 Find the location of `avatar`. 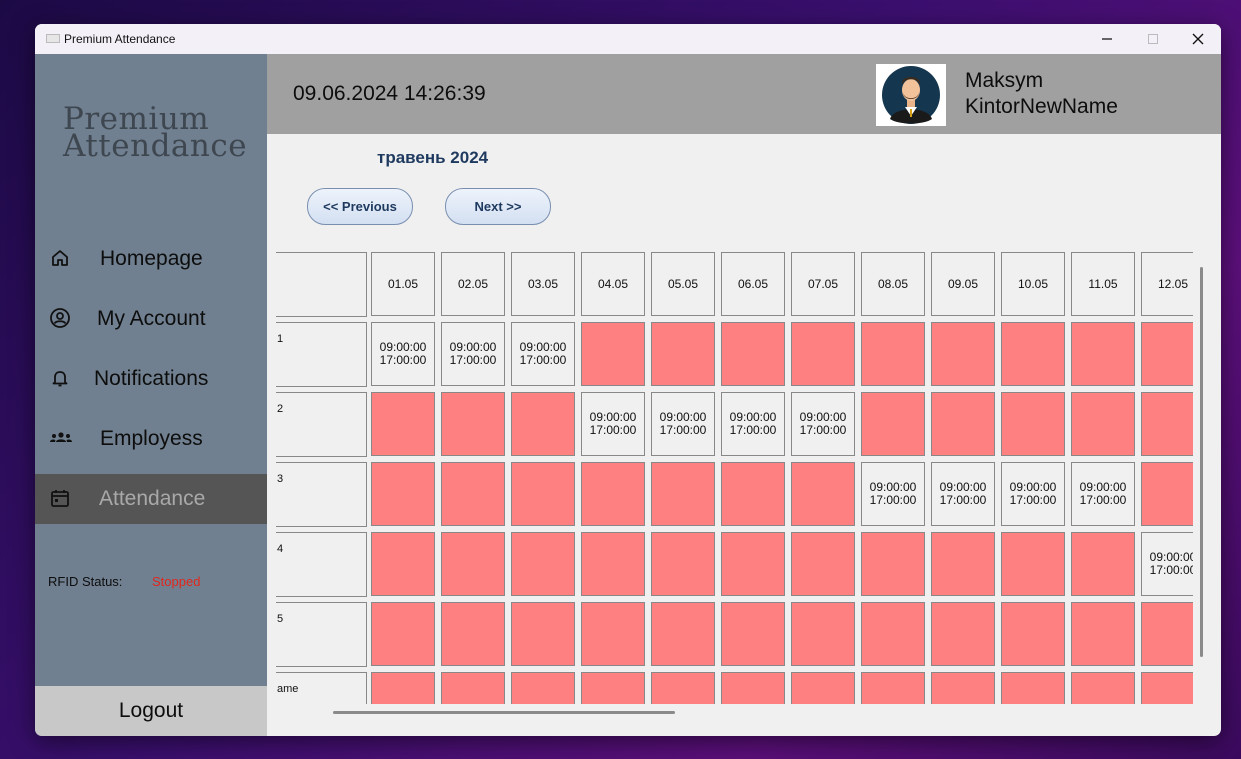

avatar is located at coordinates (911, 95).